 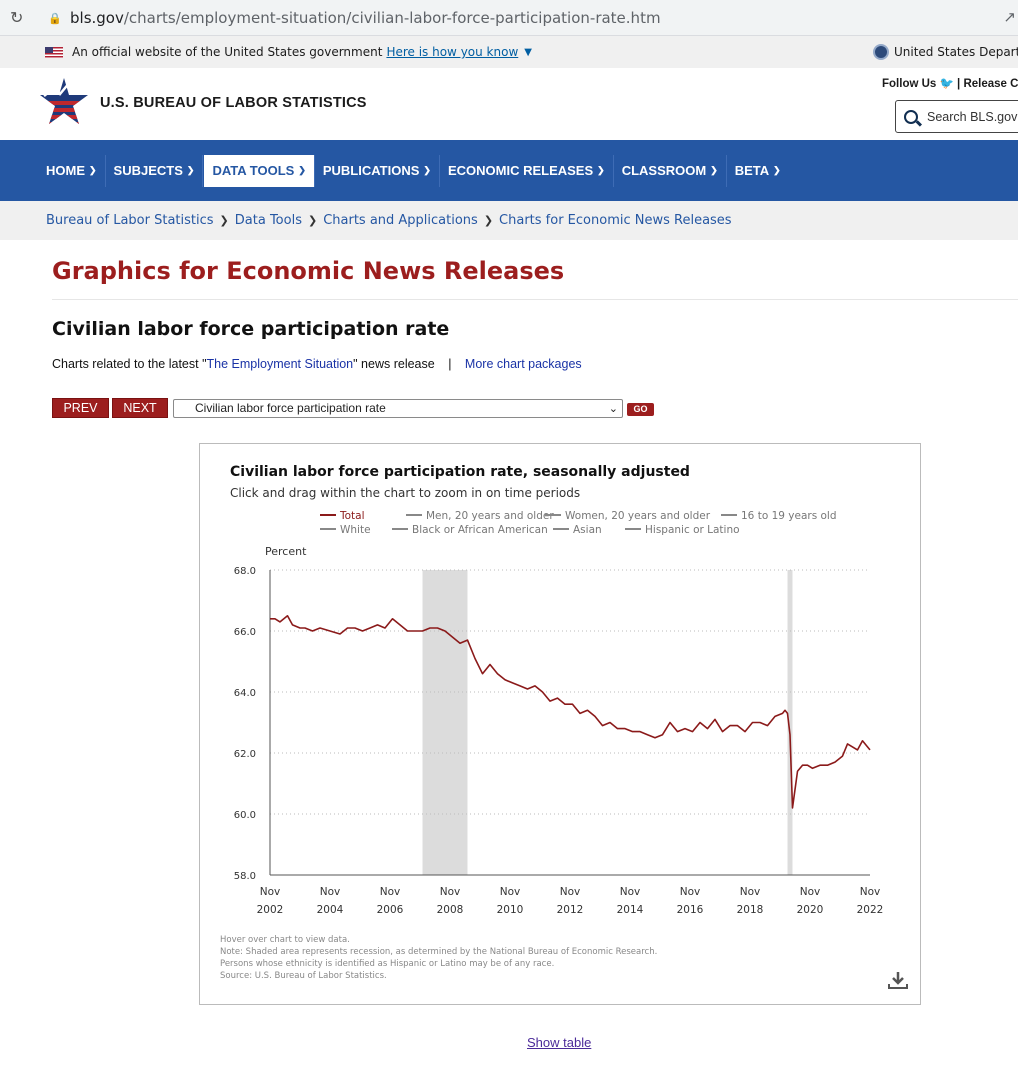 What do you see at coordinates (528, 52) in the screenshot?
I see `chevron-down-icon: ▼` at bounding box center [528, 52].